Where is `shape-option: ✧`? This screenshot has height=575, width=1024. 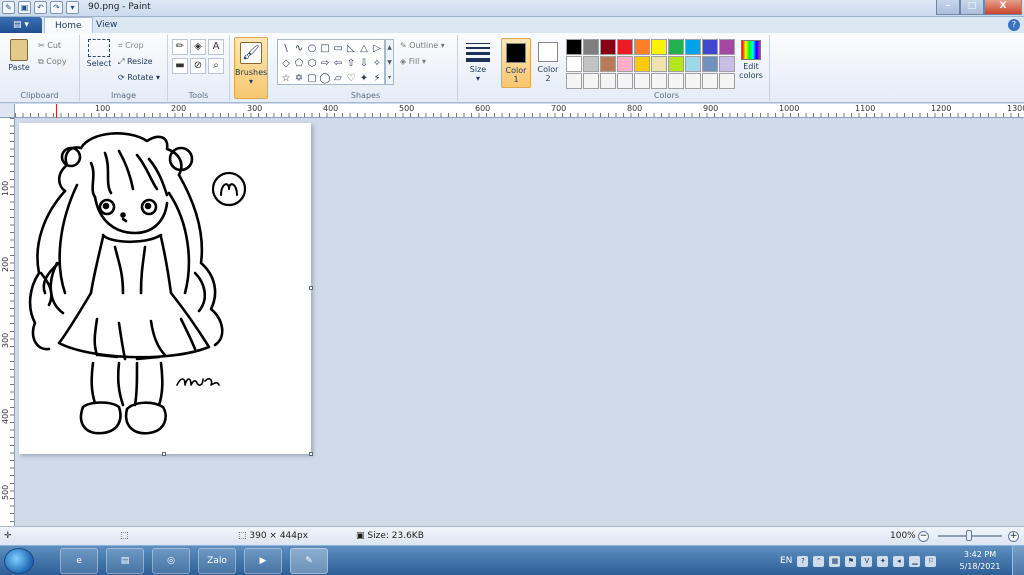 shape-option: ✧ is located at coordinates (377, 64).